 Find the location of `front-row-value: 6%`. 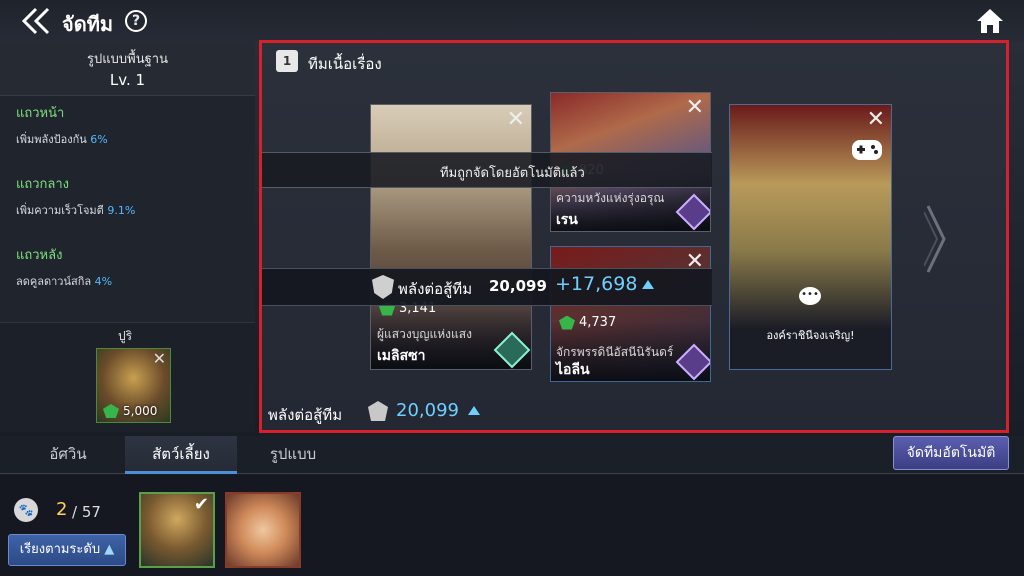

front-row-value: 6% is located at coordinates (99, 139).